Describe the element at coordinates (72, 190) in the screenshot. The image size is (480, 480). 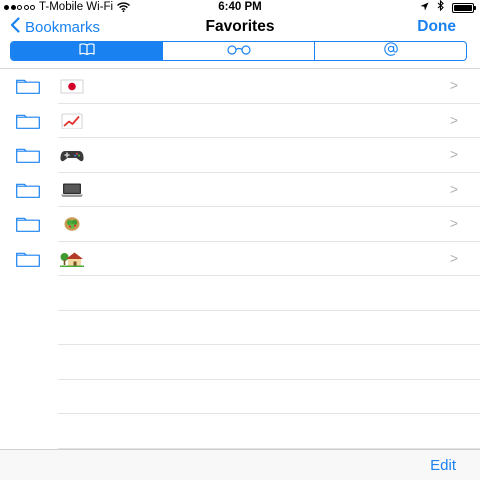
I see `laptop-icon` at that location.